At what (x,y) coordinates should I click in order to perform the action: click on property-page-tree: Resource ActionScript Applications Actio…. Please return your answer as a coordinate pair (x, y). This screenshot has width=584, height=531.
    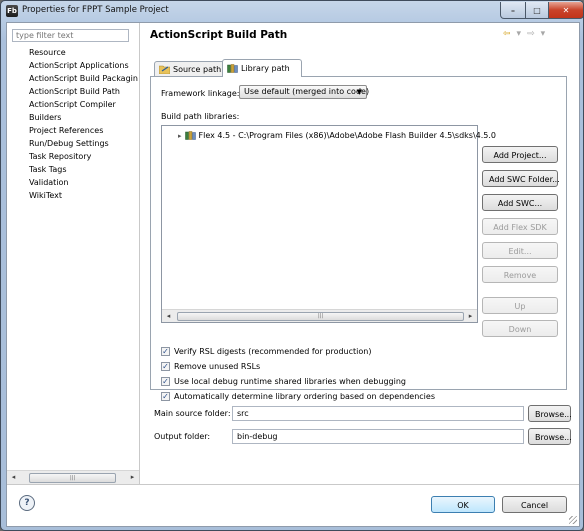
    Looking at the image, I should click on (83, 124).